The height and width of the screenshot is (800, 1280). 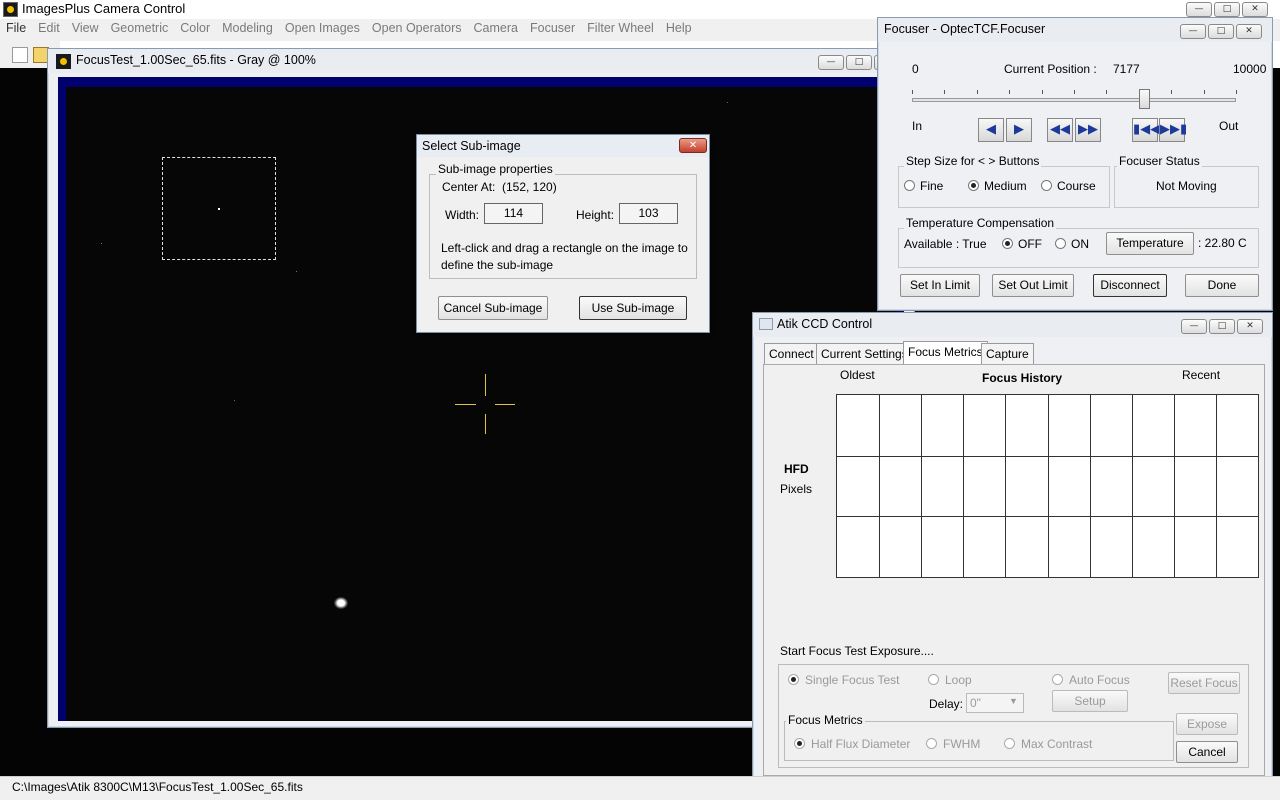 What do you see at coordinates (1130, 285) in the screenshot?
I see `disconnect-button: Disconnect` at bounding box center [1130, 285].